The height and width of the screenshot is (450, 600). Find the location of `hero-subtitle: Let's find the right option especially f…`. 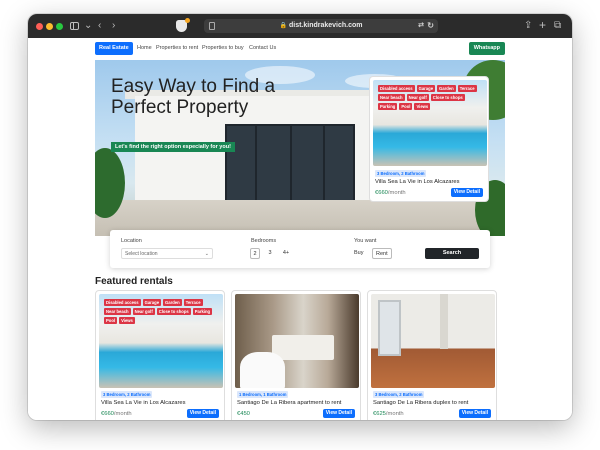

hero-subtitle: Let's find the right option especially f… is located at coordinates (173, 147).